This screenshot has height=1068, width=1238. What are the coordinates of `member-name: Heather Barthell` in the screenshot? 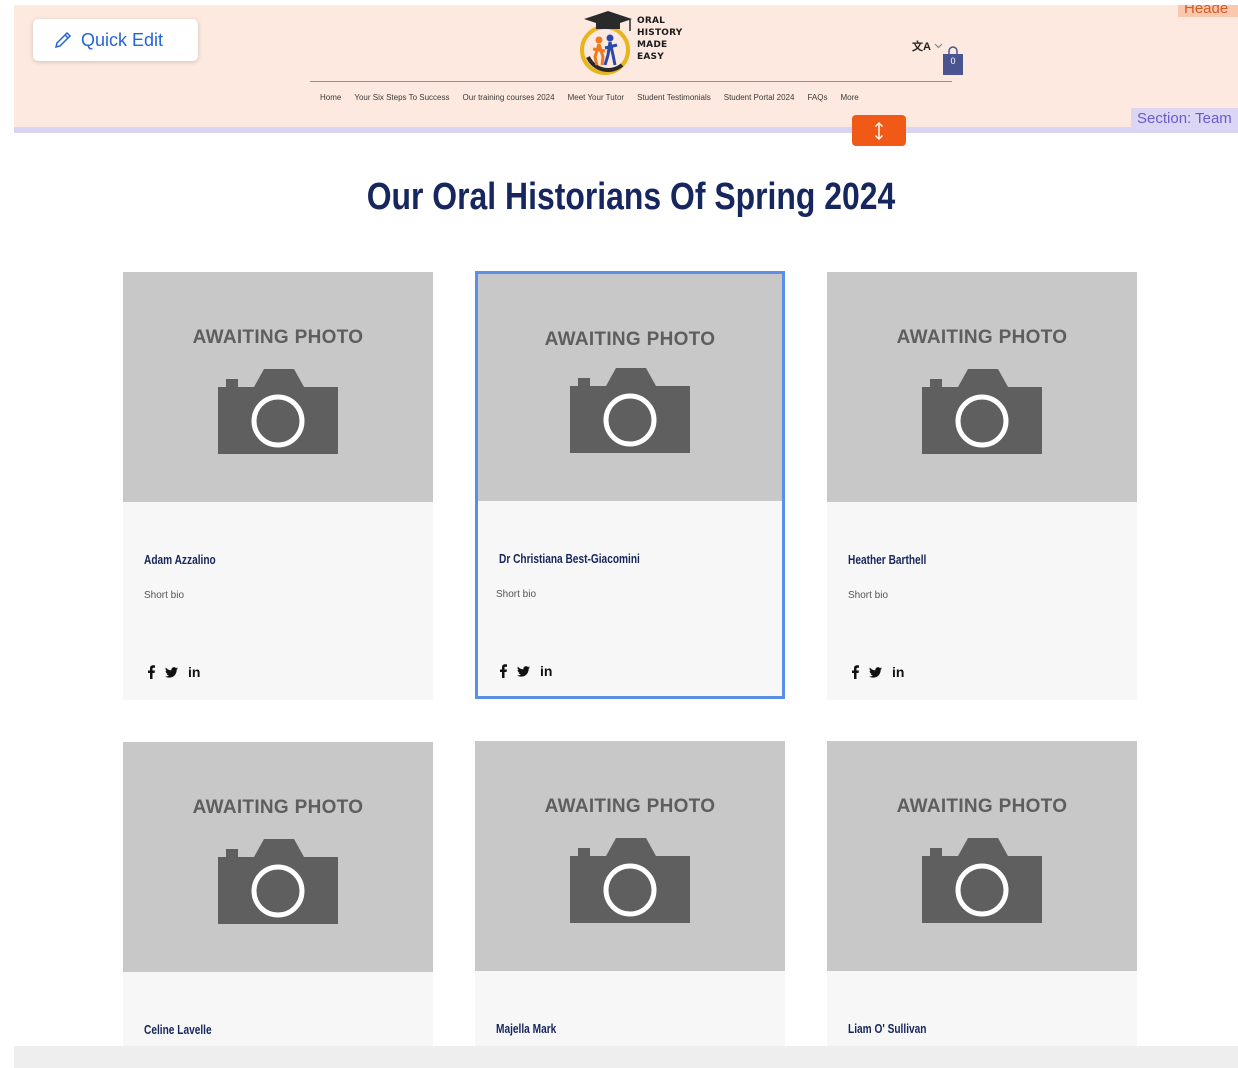 It's located at (887, 559).